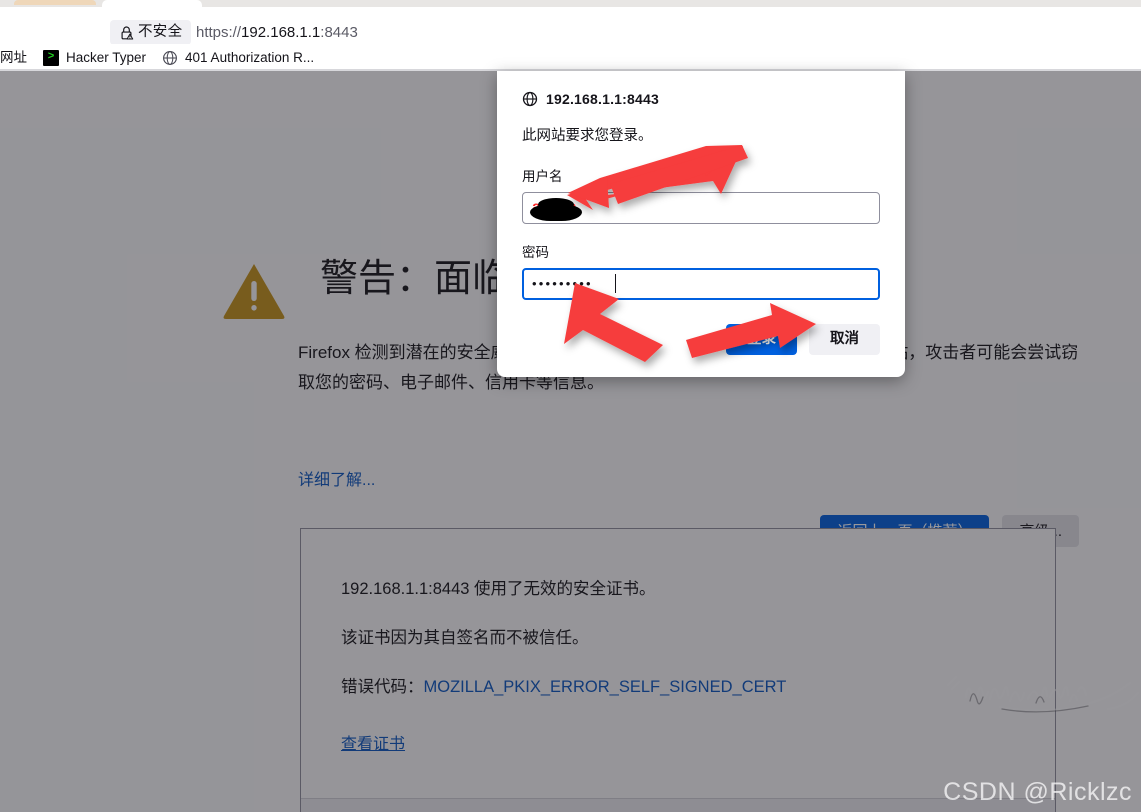 The image size is (1141, 812). I want to click on site-identity-box: 不安全, so click(151, 32).